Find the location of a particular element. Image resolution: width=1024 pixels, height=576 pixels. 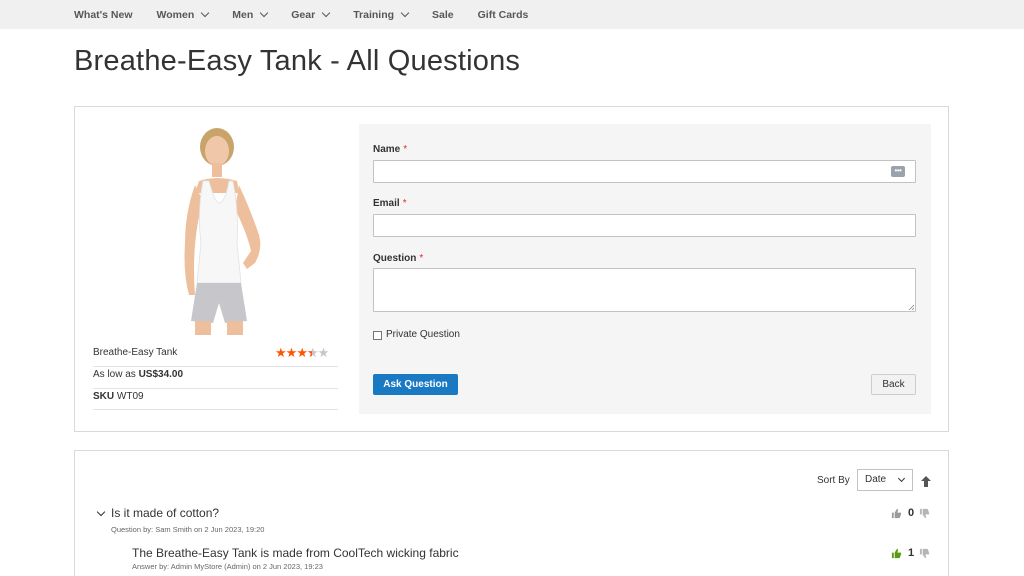

product-sku: SKU WT09 is located at coordinates (118, 396).